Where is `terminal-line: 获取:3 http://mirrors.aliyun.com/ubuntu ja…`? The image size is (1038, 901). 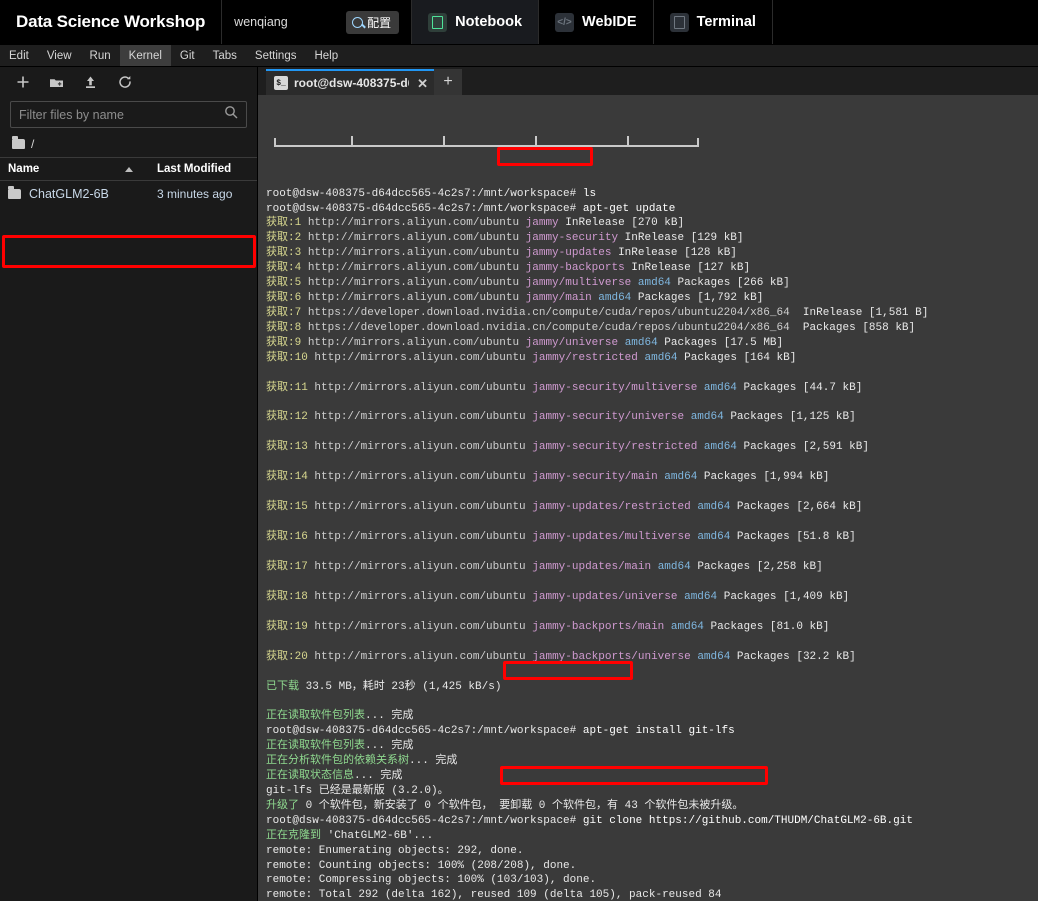 terminal-line: 获取:3 http://mirrors.aliyun.com/ubuntu ja… is located at coordinates (501, 253).